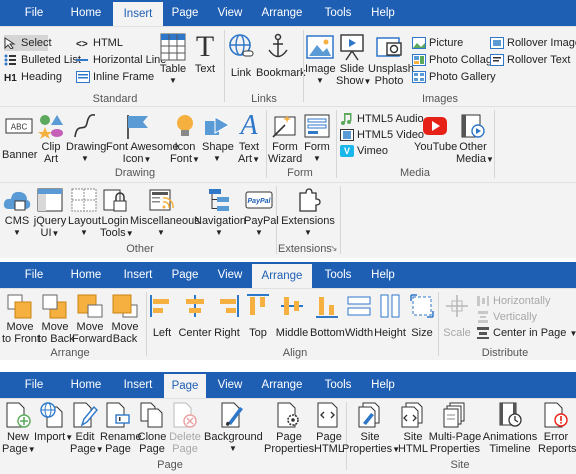  Describe the element at coordinates (233, 428) in the screenshot. I see `background-button: Background ▼` at that location.